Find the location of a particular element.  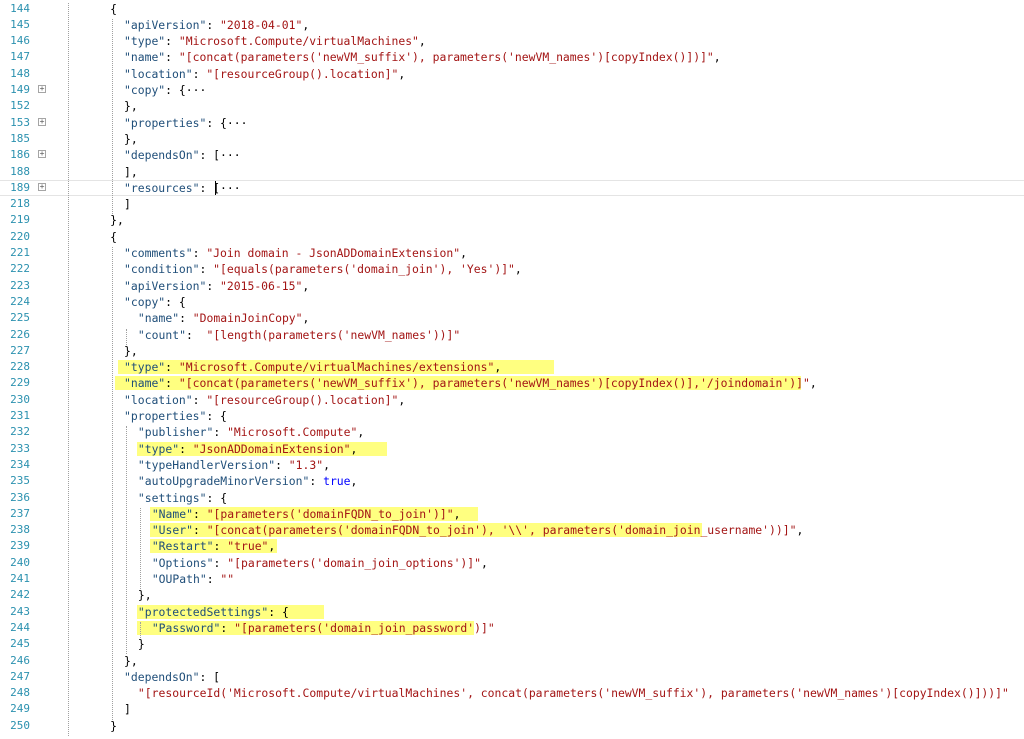

indent-guide is located at coordinates (127, 336).